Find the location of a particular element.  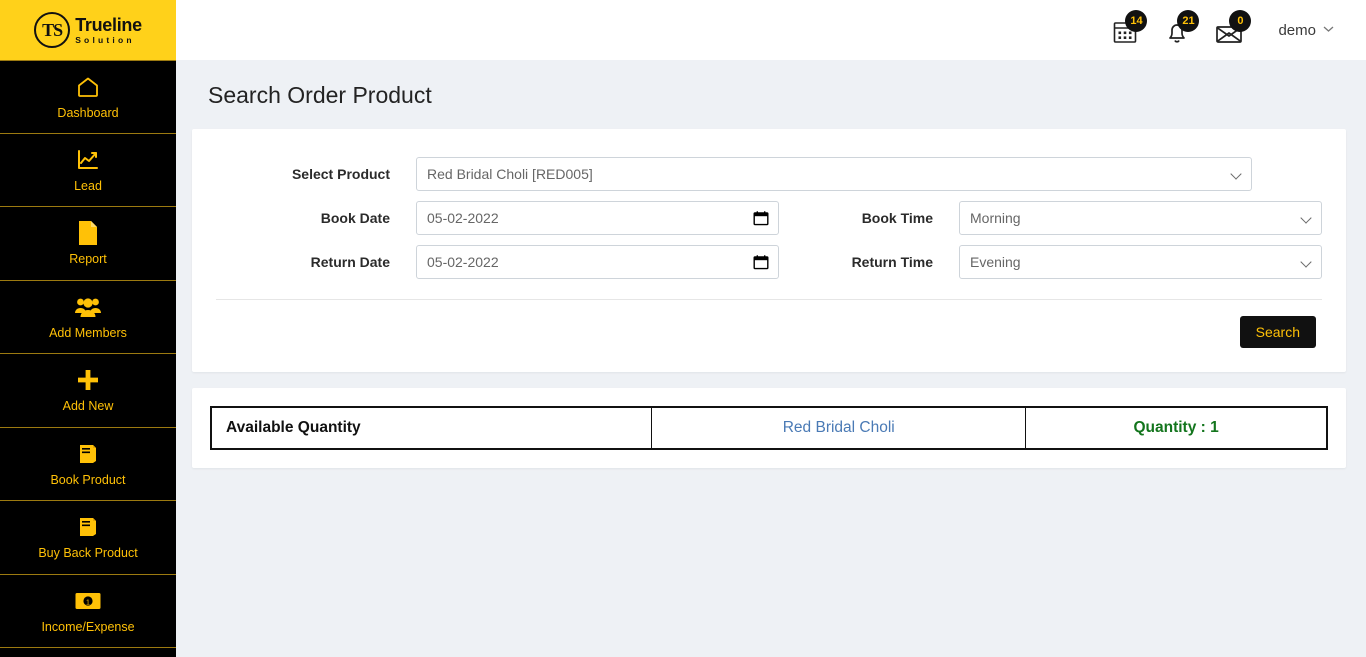

page-title: Search Order Product is located at coordinates (320, 95).